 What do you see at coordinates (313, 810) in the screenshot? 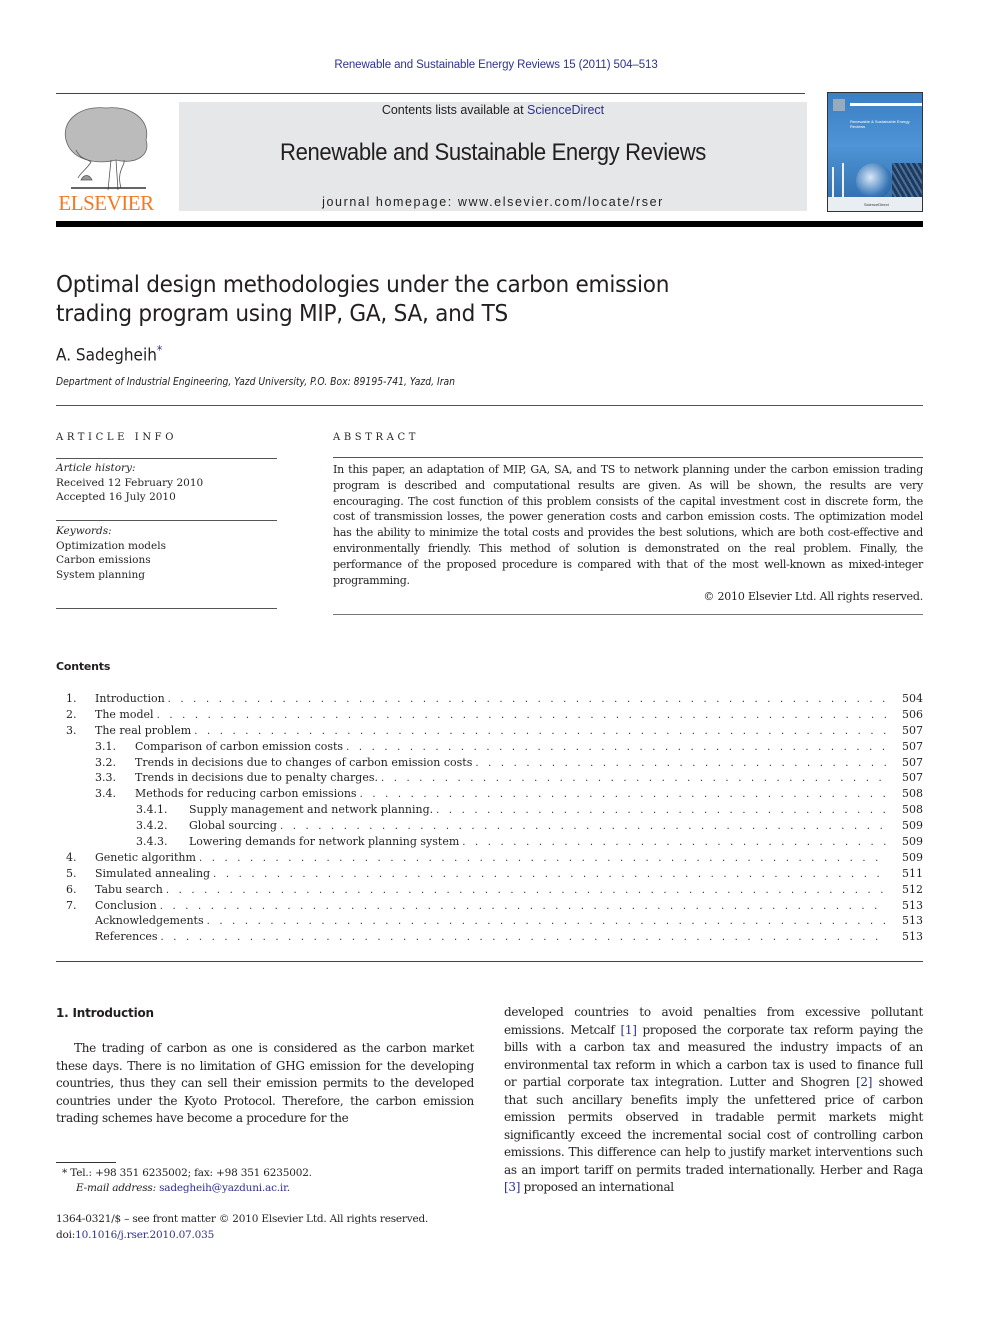
I see `toc-entry-title: Supply management and network planning.` at bounding box center [313, 810].